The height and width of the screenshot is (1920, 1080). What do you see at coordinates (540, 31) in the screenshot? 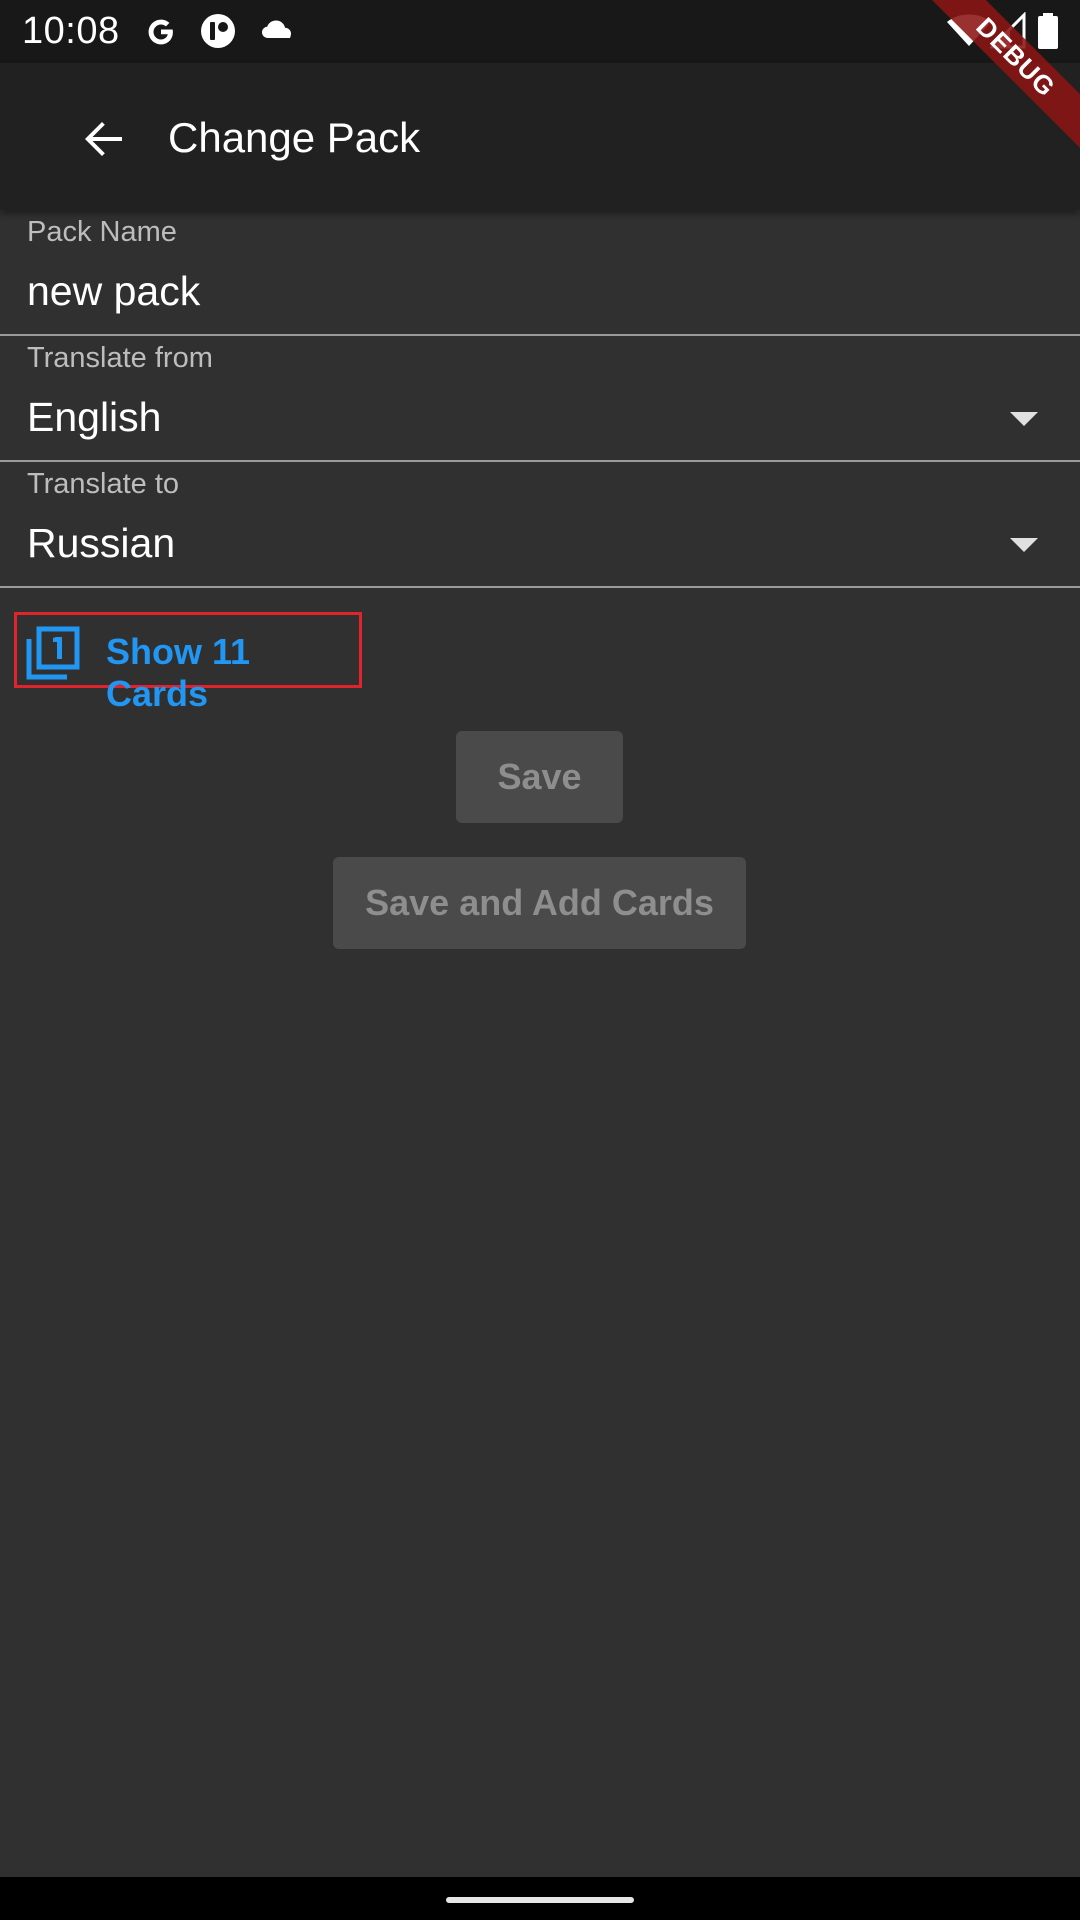
I see `status-bar: 10:08` at bounding box center [540, 31].